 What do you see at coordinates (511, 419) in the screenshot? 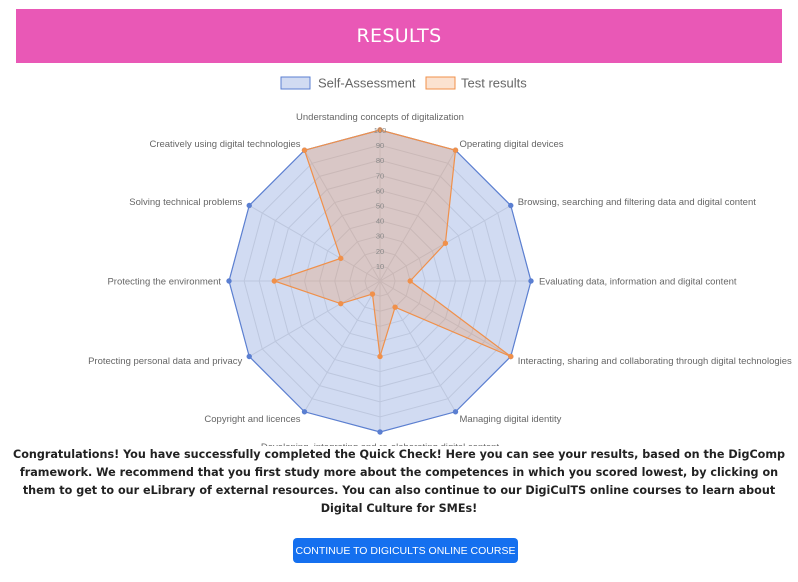
I see `axis-label: Managing digital identity` at bounding box center [511, 419].